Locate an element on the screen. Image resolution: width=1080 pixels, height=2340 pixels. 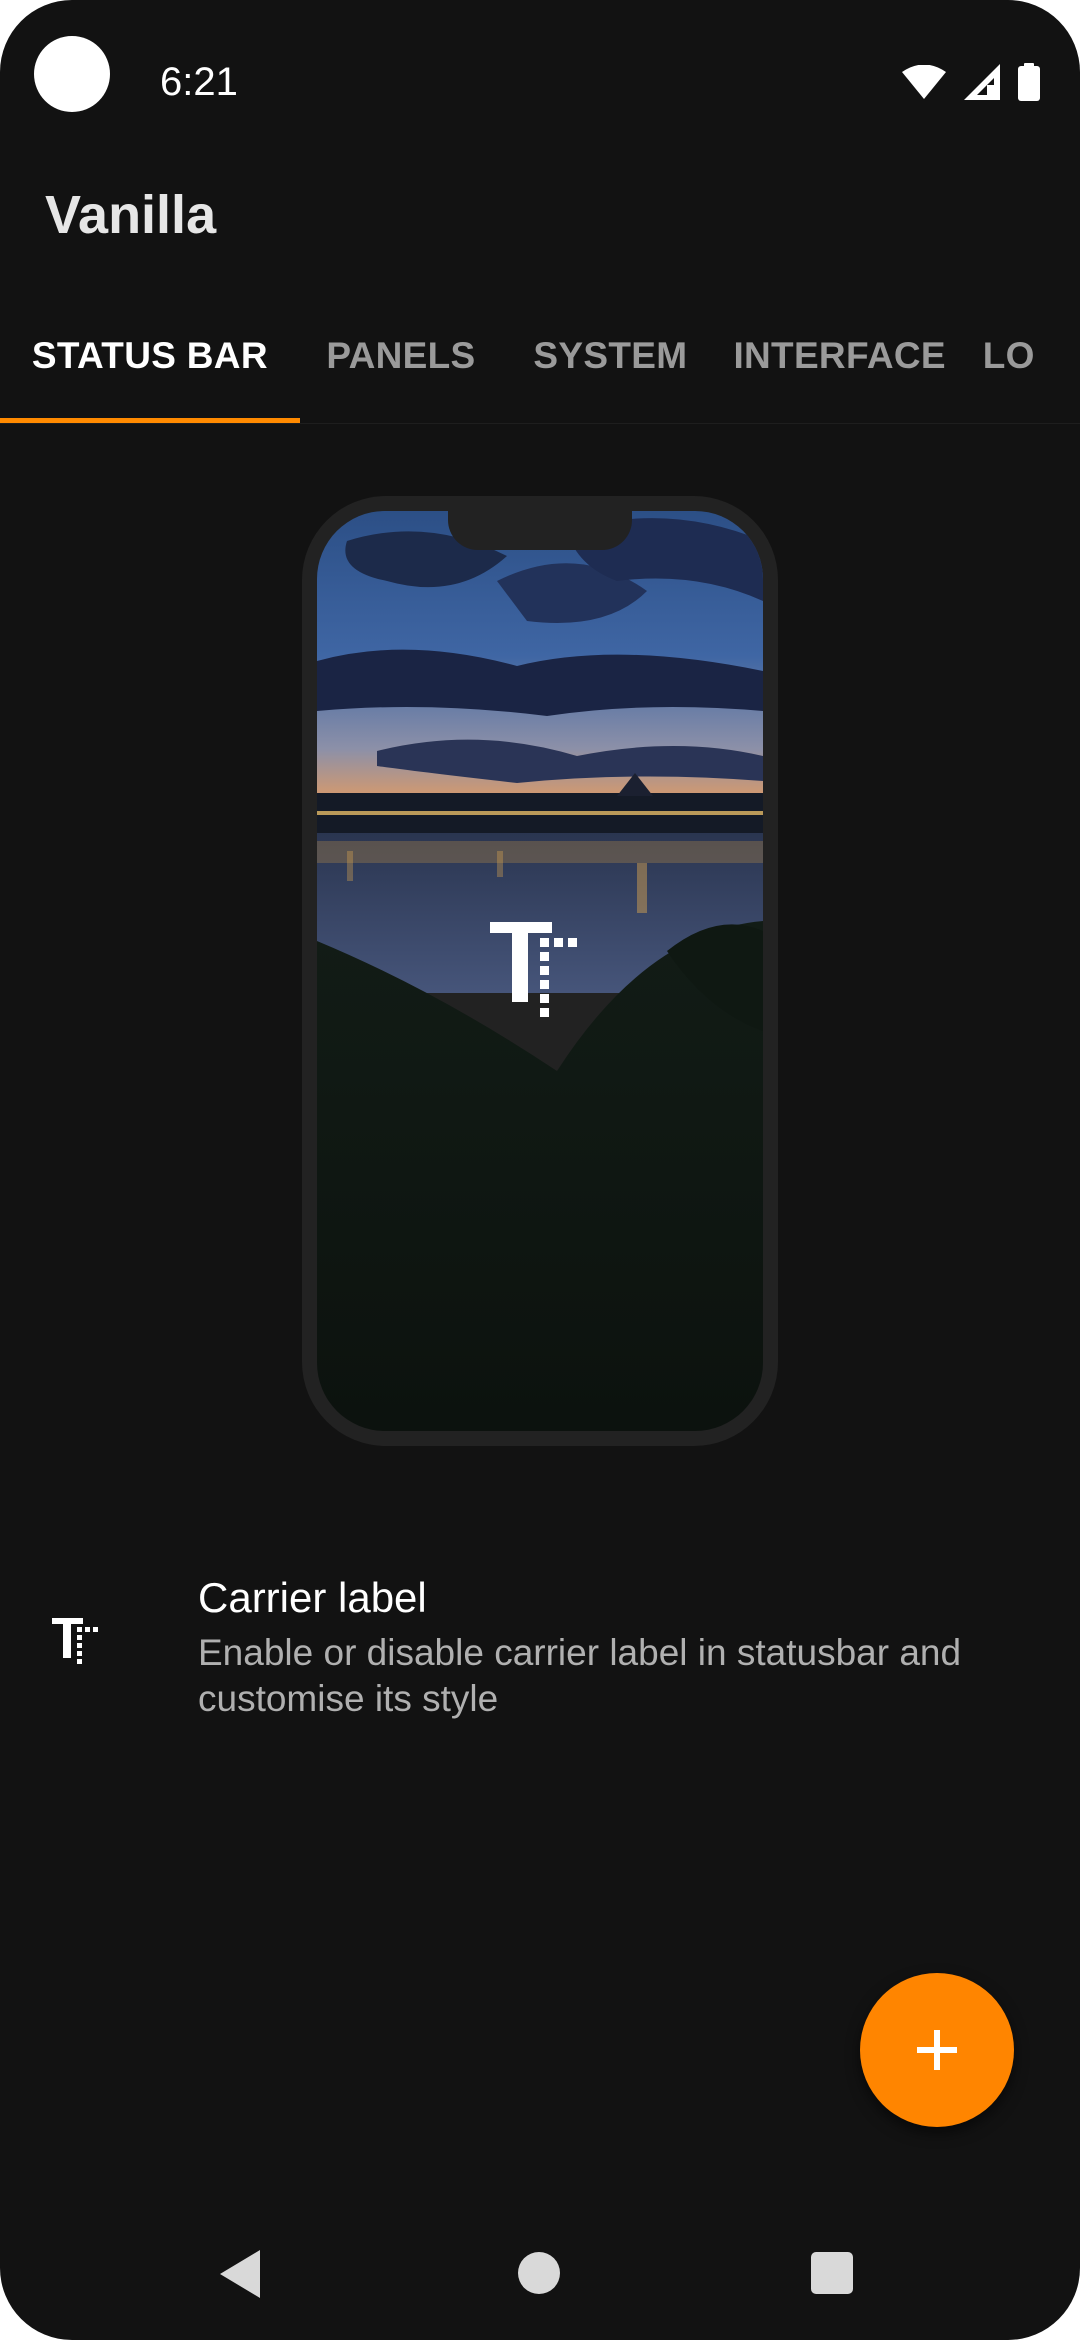
cell-signal-icon is located at coordinates (982, 82).